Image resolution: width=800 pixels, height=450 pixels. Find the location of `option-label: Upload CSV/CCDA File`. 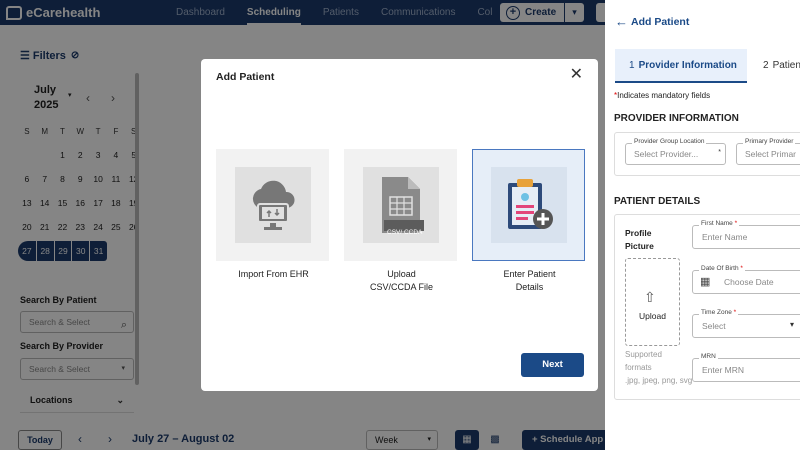

option-label: Upload CSV/CCDA File is located at coordinates (401, 281).